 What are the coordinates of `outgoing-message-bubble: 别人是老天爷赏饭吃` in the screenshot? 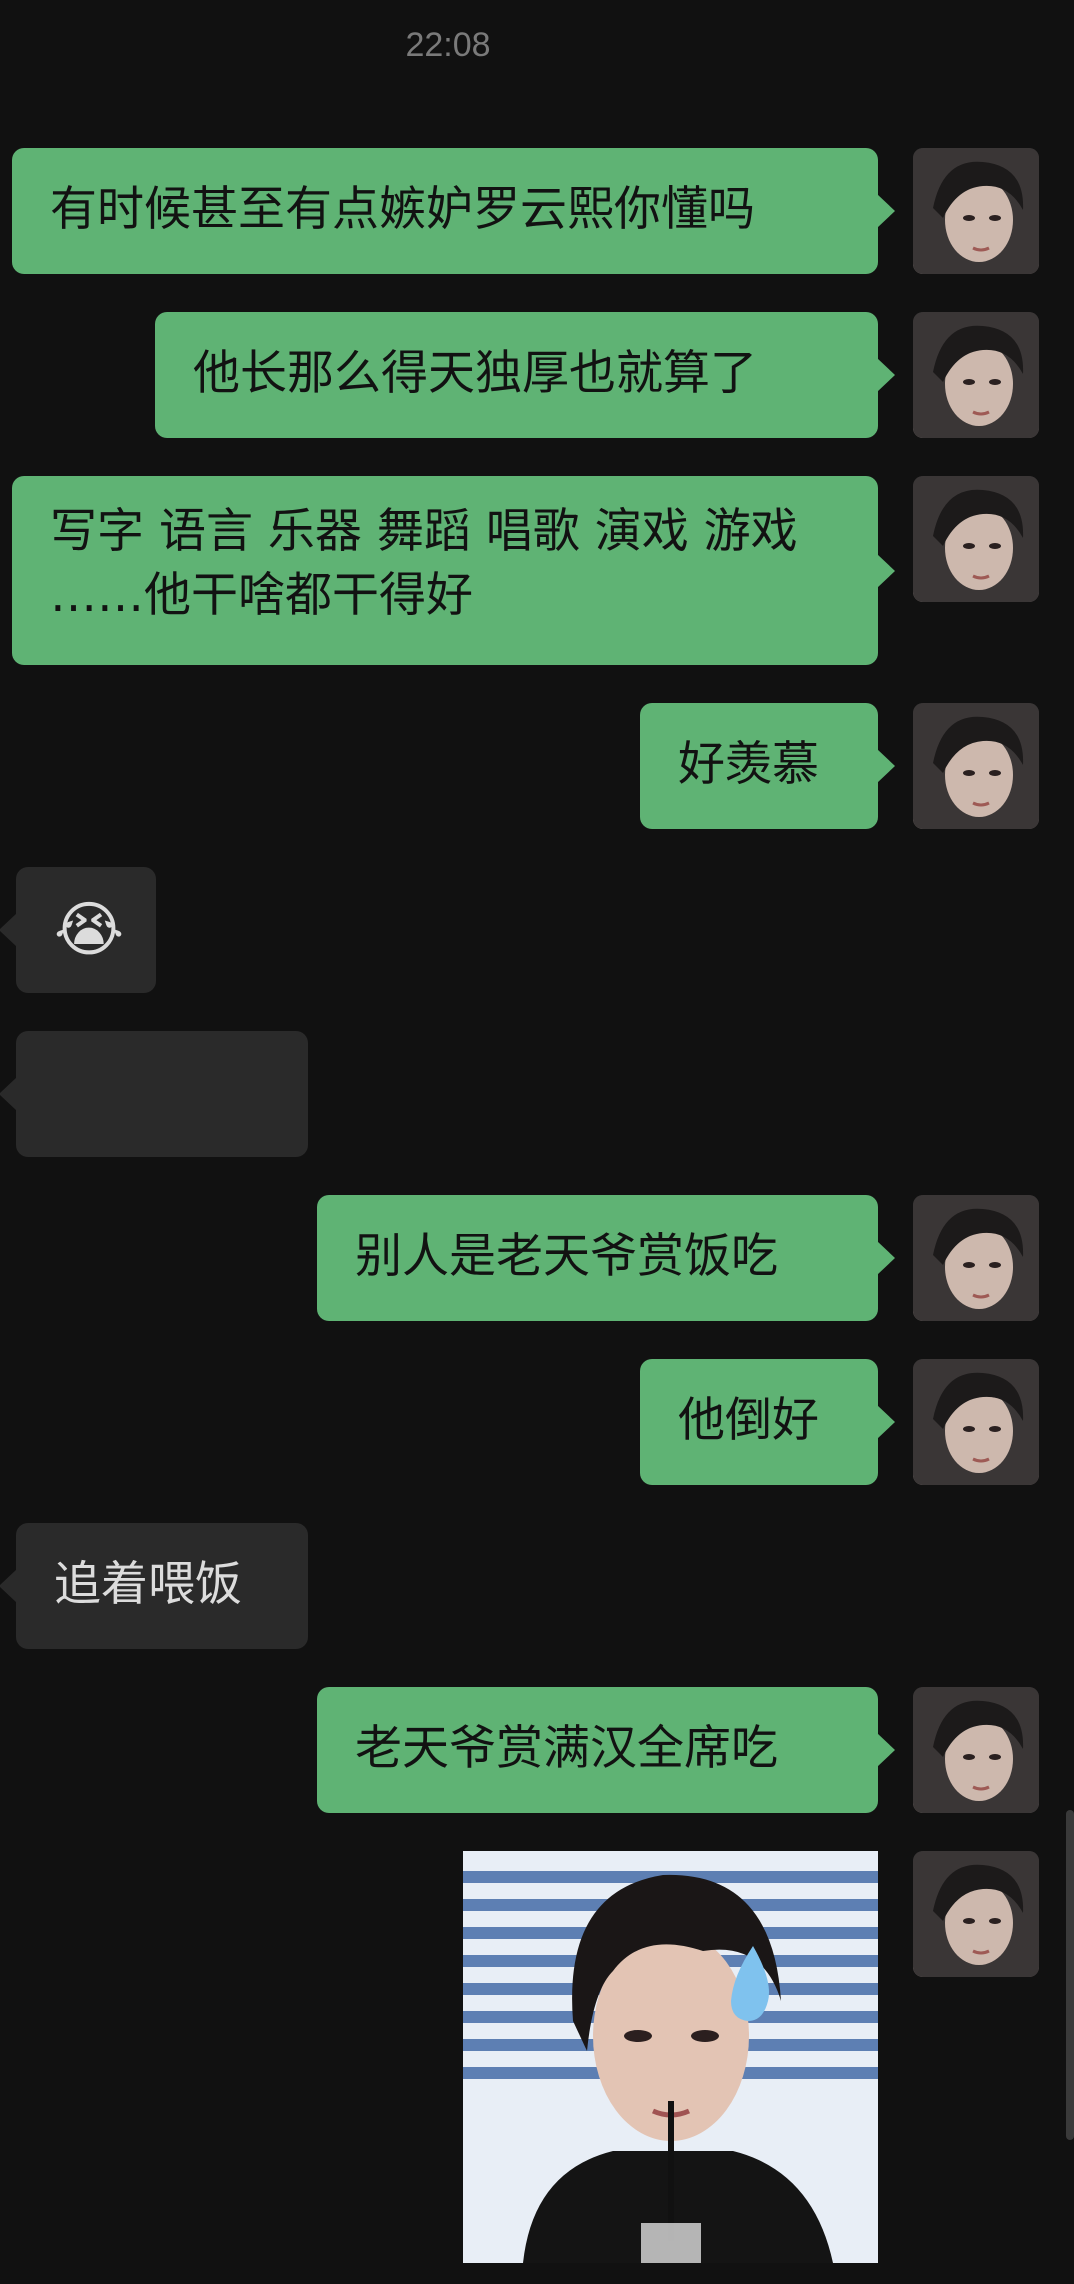 It's located at (606, 1258).